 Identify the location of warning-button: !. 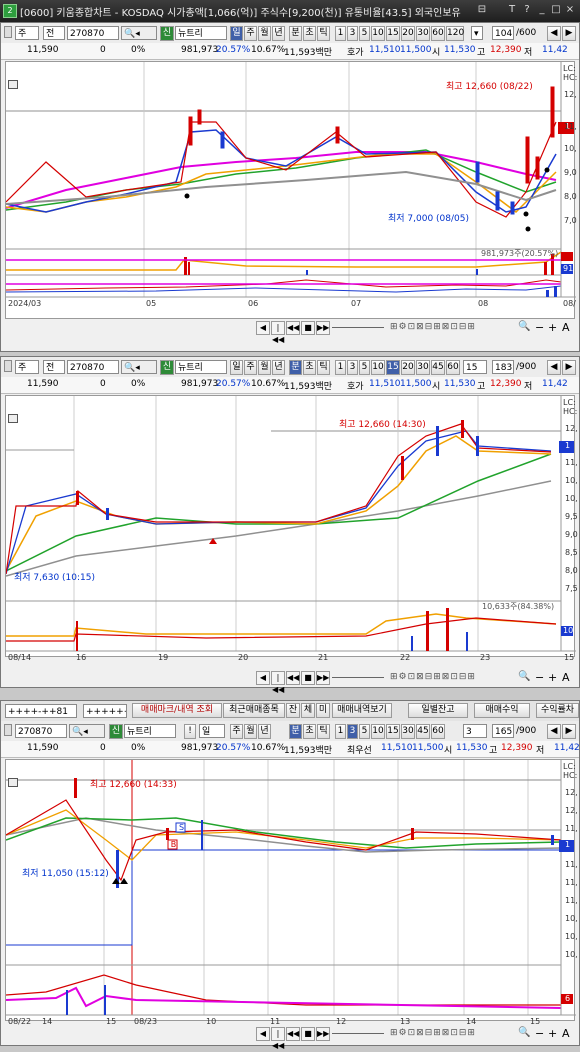
(190, 731).